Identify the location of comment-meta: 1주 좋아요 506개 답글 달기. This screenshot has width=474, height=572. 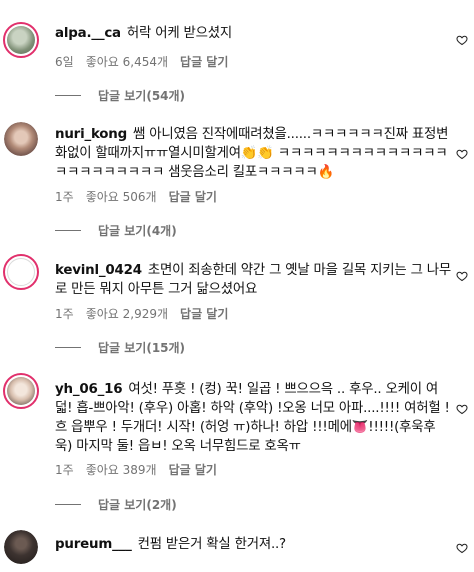
(142, 196).